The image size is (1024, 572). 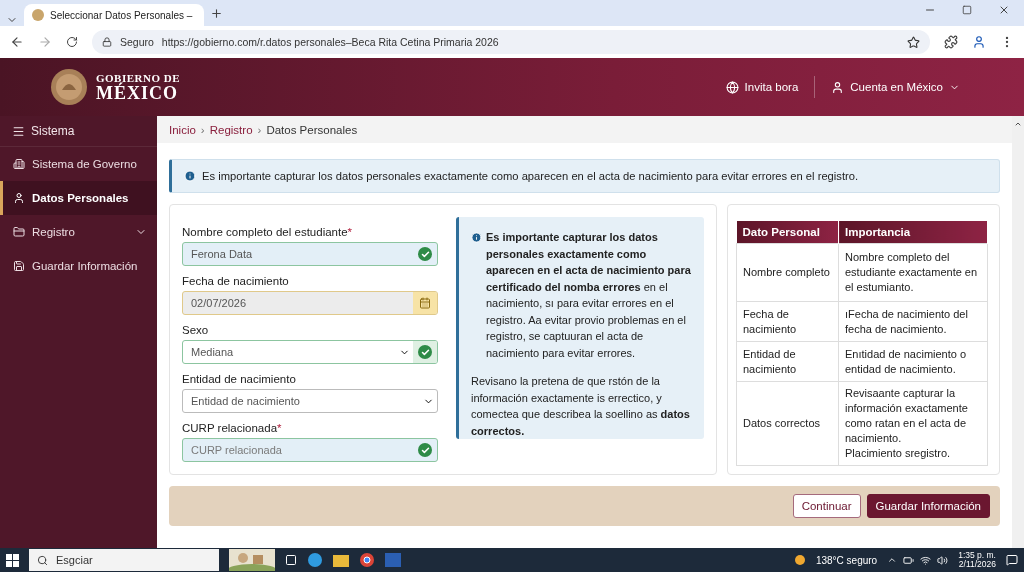 What do you see at coordinates (19, 232) in the screenshot?
I see `folder-icon` at bounding box center [19, 232].